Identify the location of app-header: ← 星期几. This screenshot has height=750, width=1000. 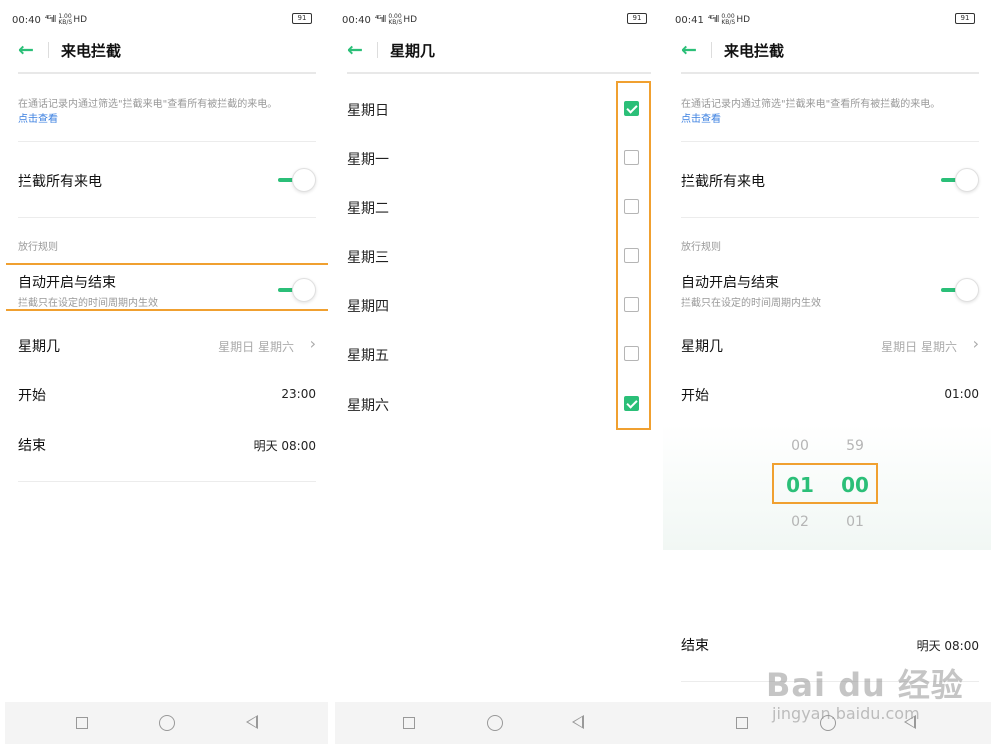
(499, 50).